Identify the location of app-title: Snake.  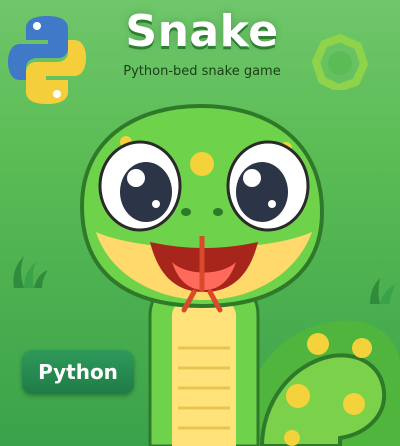
(202, 31).